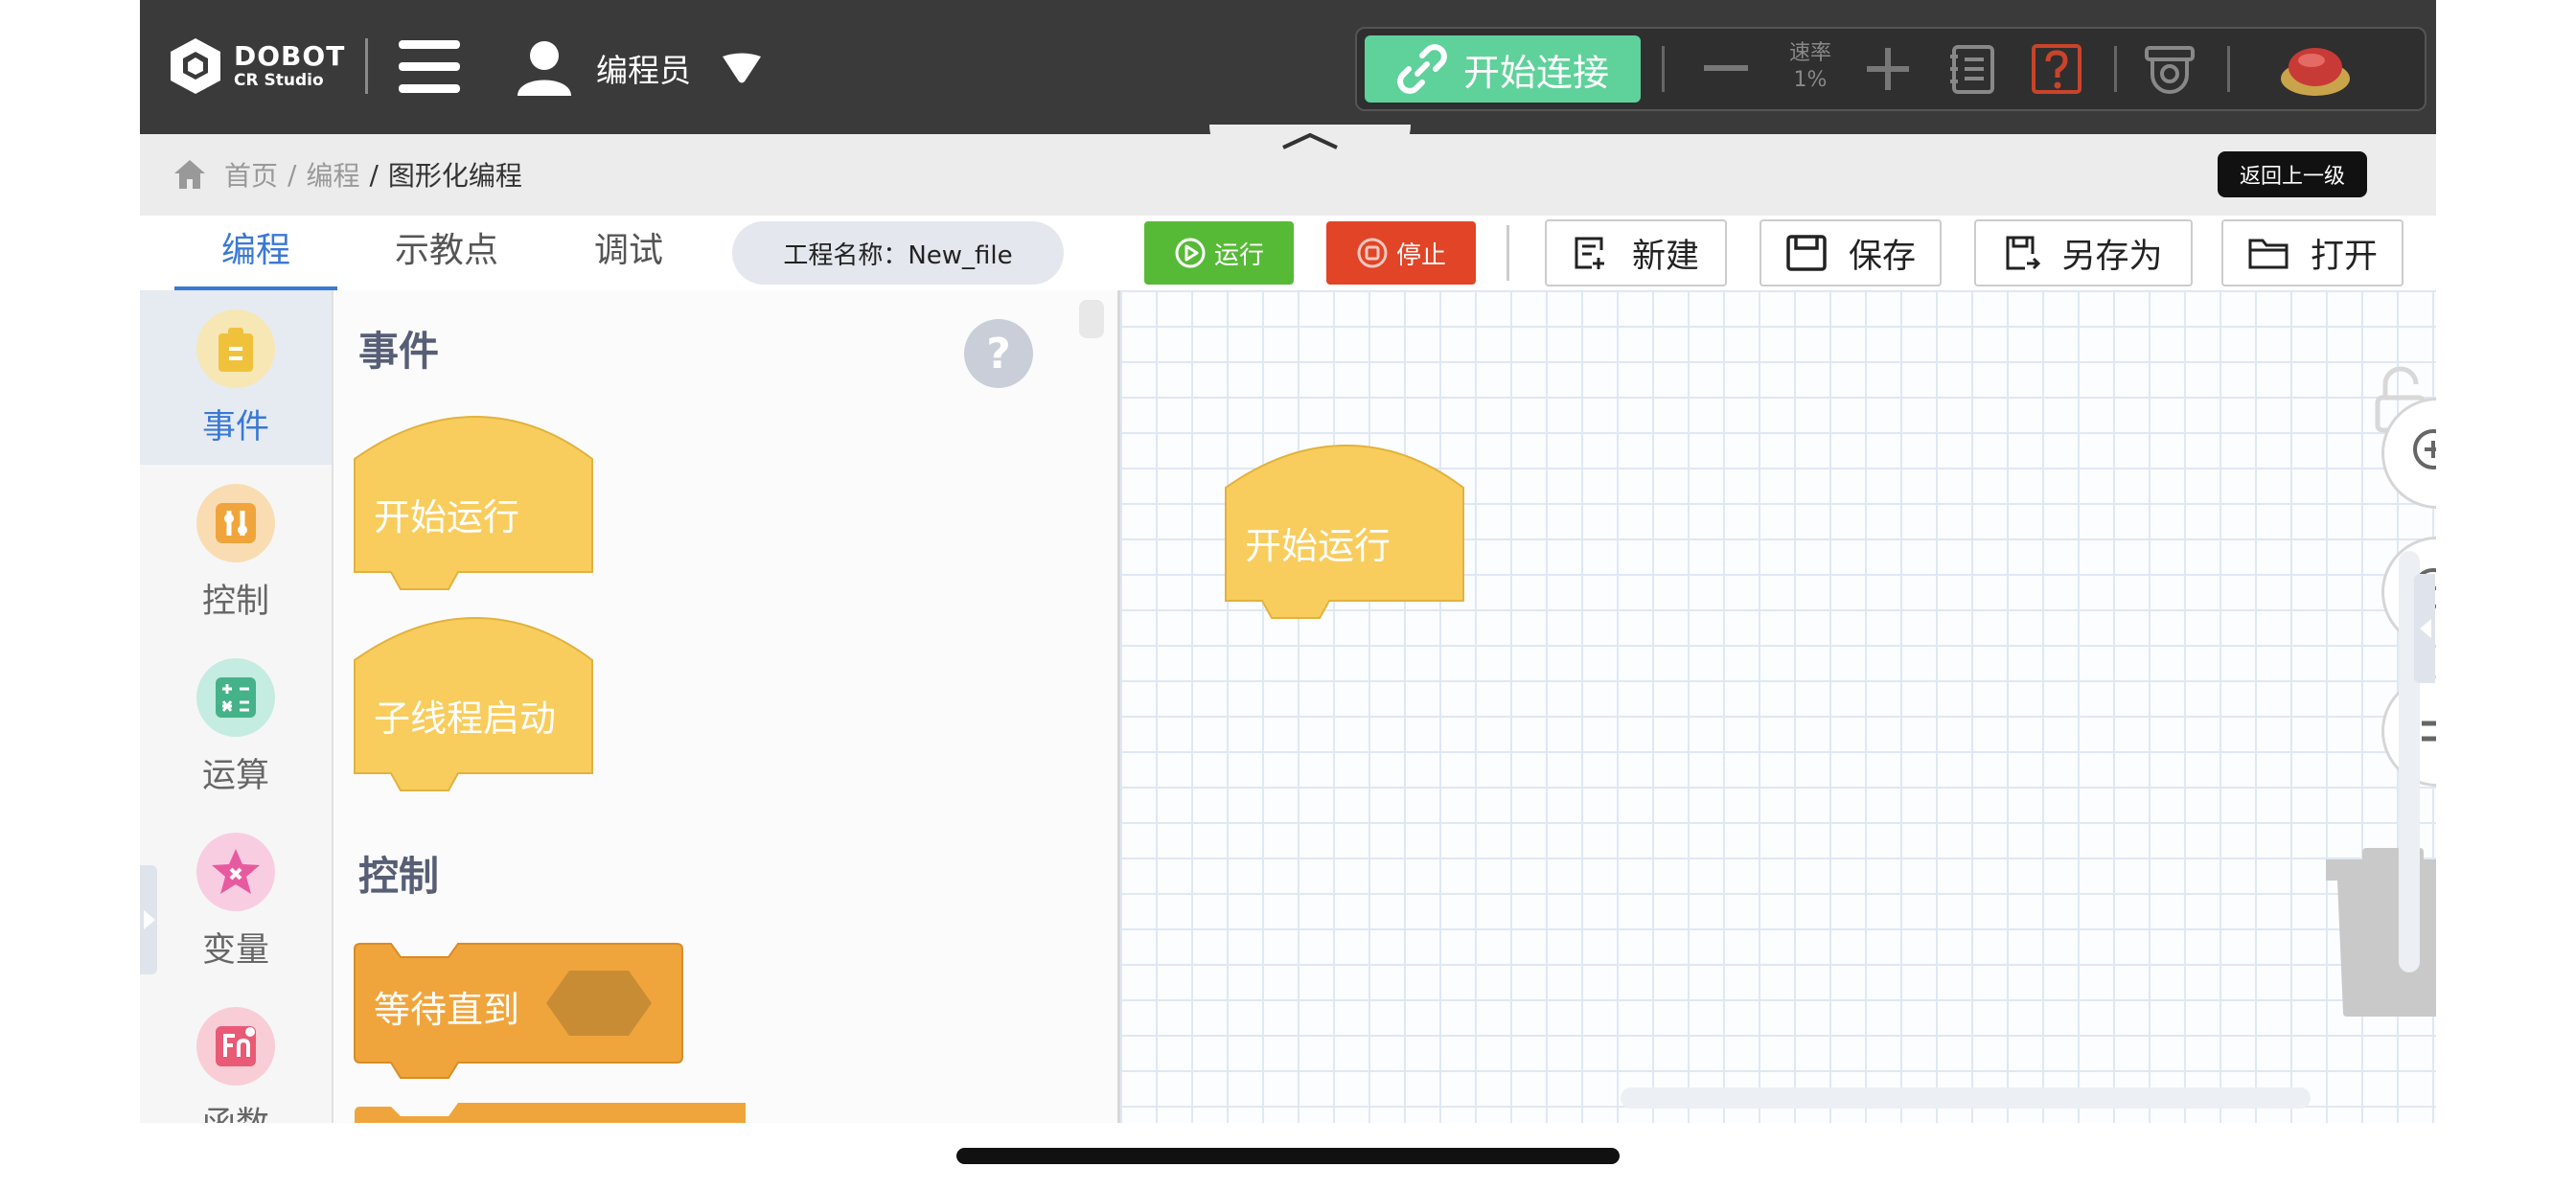  What do you see at coordinates (643, 70) in the screenshot?
I see `user-name: 编程员` at bounding box center [643, 70].